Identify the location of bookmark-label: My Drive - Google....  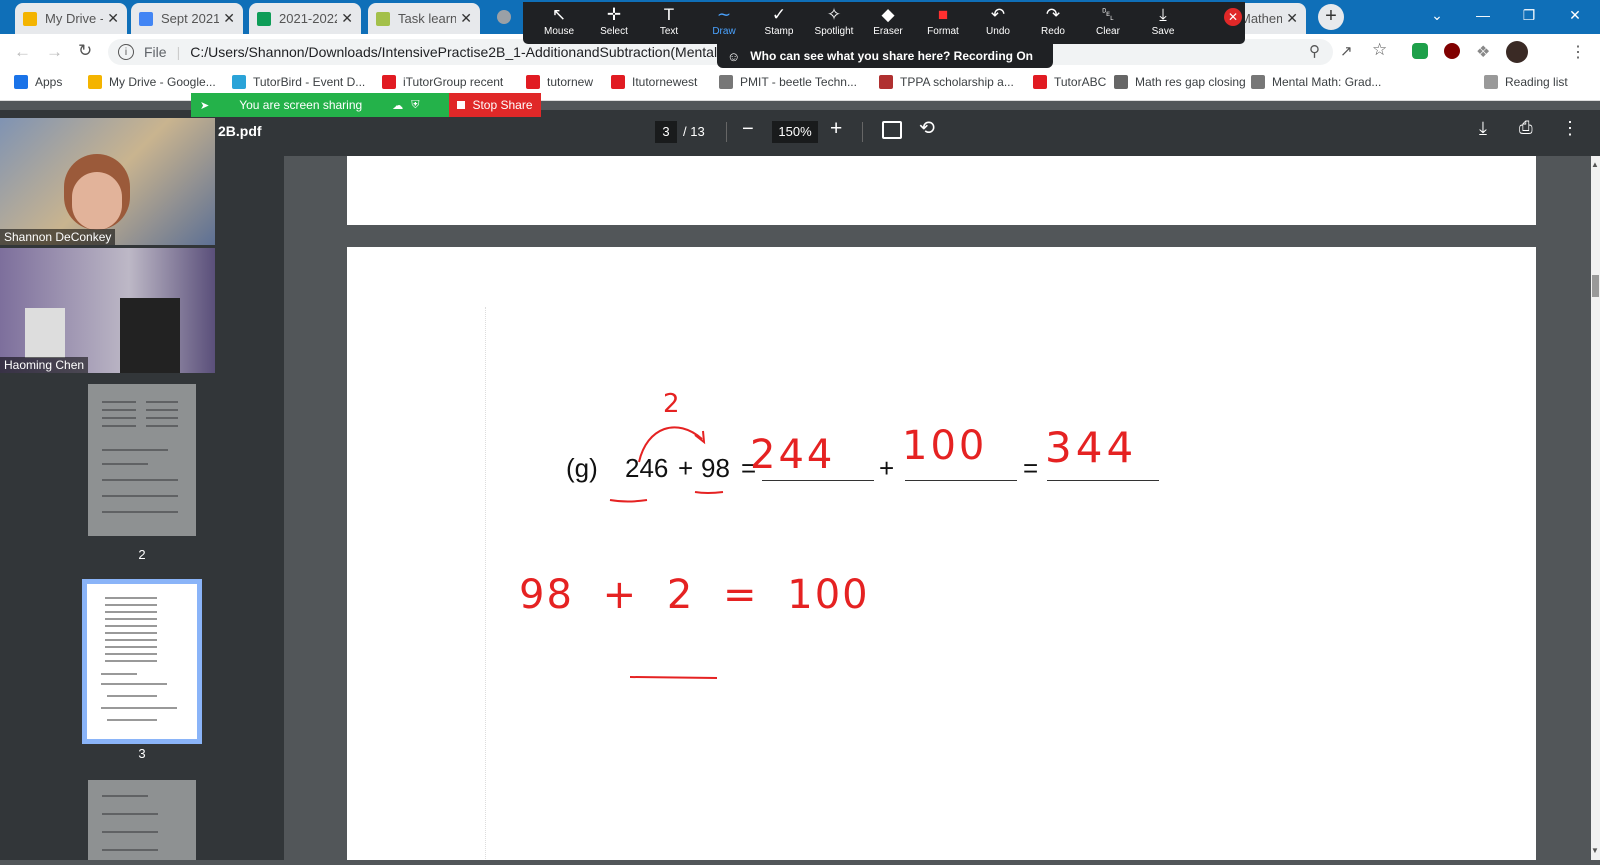
(162, 82).